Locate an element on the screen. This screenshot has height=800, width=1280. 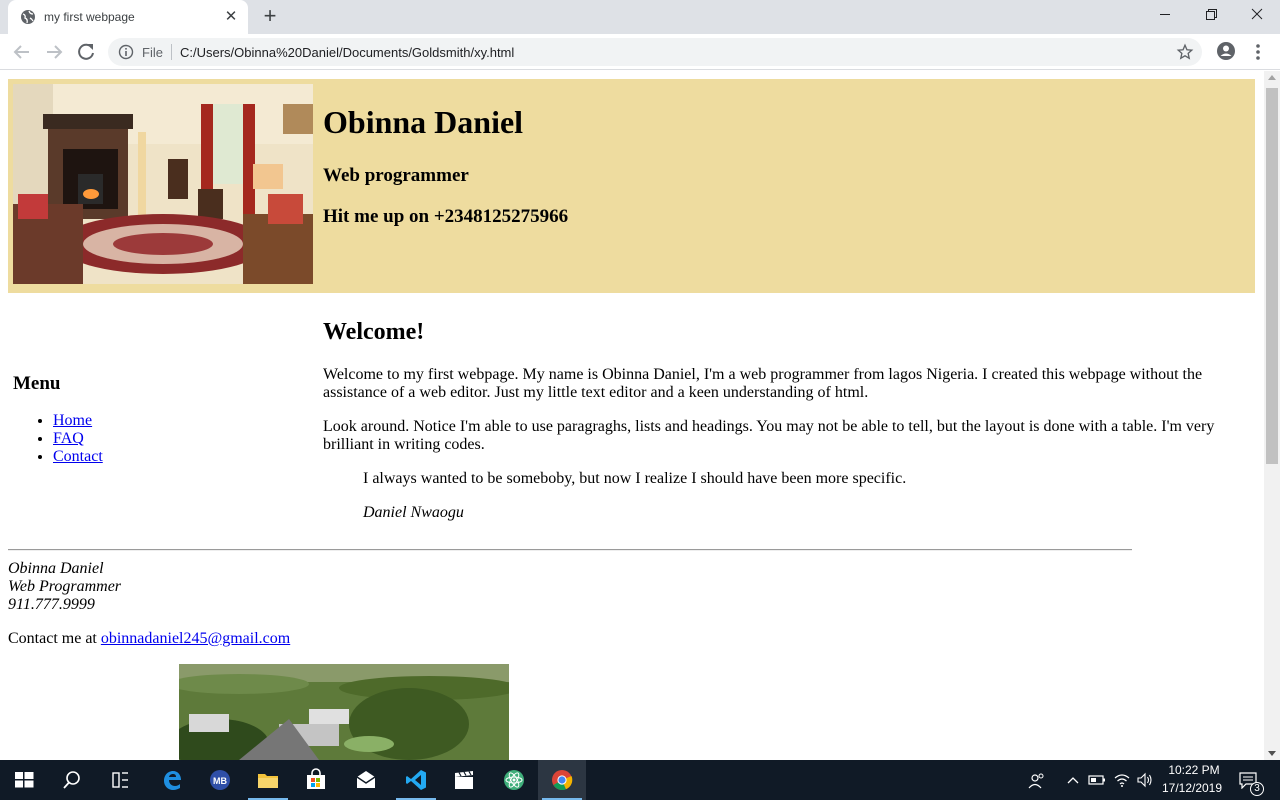
scroll-up-arrow-icon is located at coordinates (1272, 77).